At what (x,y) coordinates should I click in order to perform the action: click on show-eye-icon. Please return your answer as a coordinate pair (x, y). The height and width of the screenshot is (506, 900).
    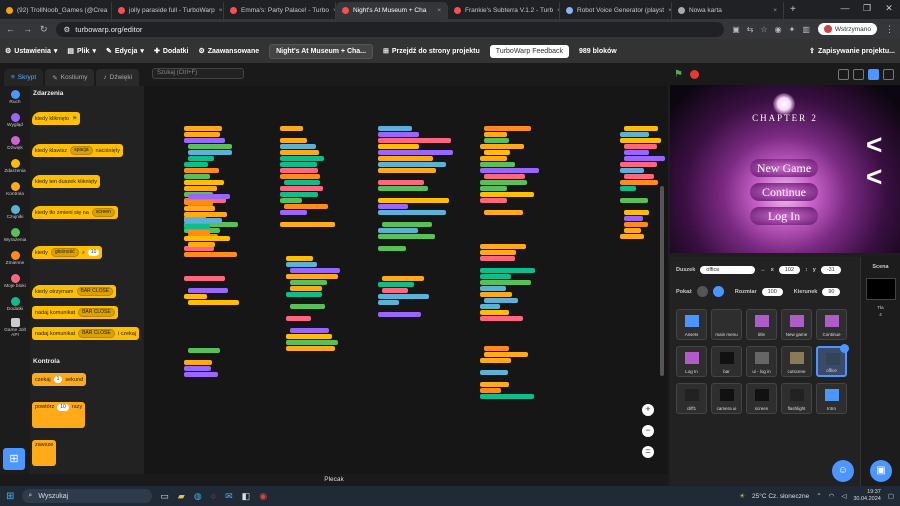
    Looking at the image, I should click on (702, 291).